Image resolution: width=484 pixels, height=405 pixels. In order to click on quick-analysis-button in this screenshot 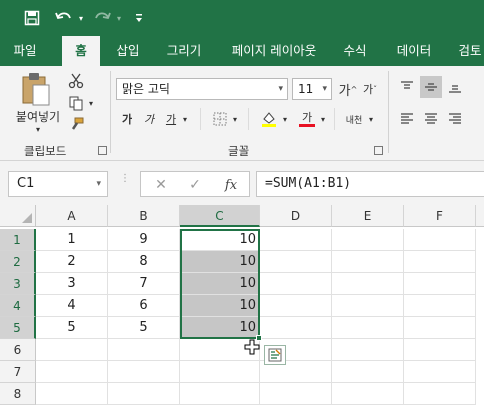, I will do `click(275, 355)`.